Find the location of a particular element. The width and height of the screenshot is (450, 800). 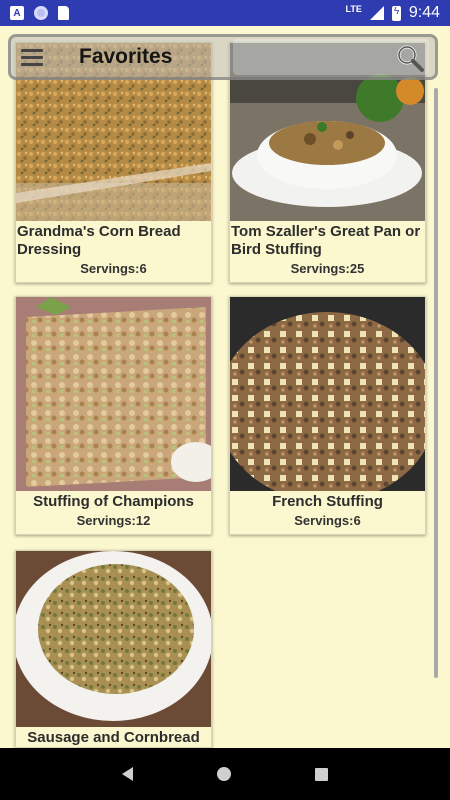

page-title: Favorites is located at coordinates (126, 56).